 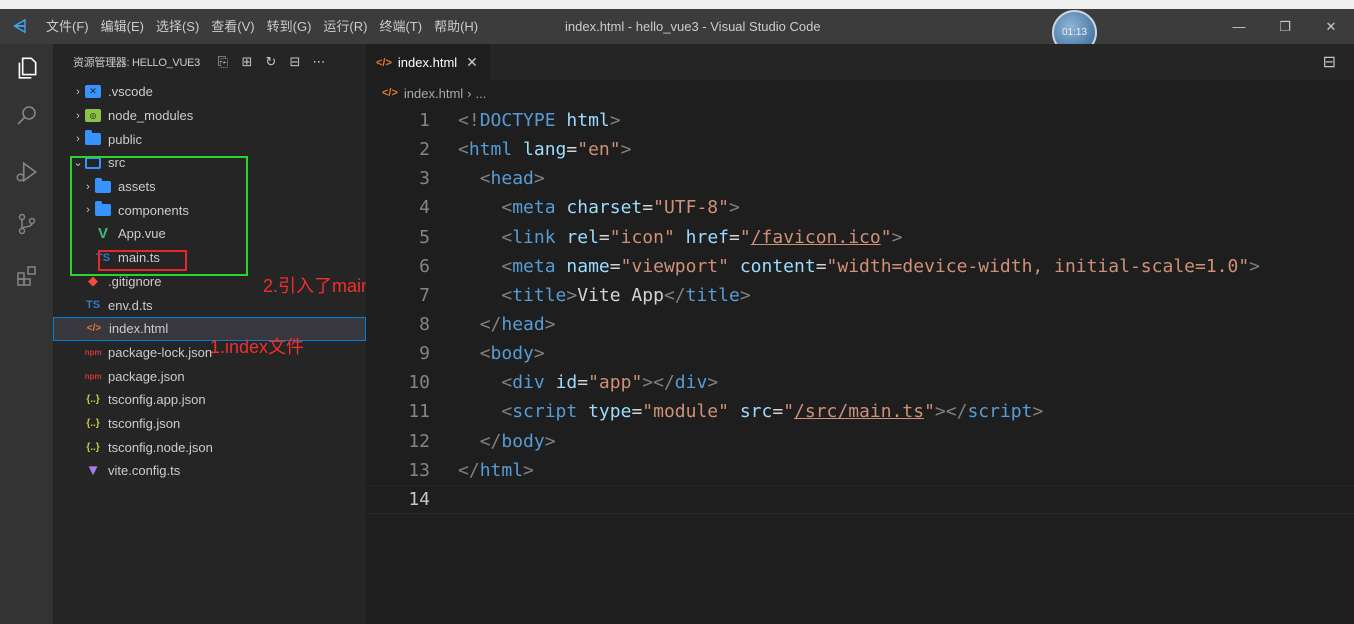 What do you see at coordinates (223, 62) in the screenshot?
I see `new-file-icon: ⎘` at bounding box center [223, 62].